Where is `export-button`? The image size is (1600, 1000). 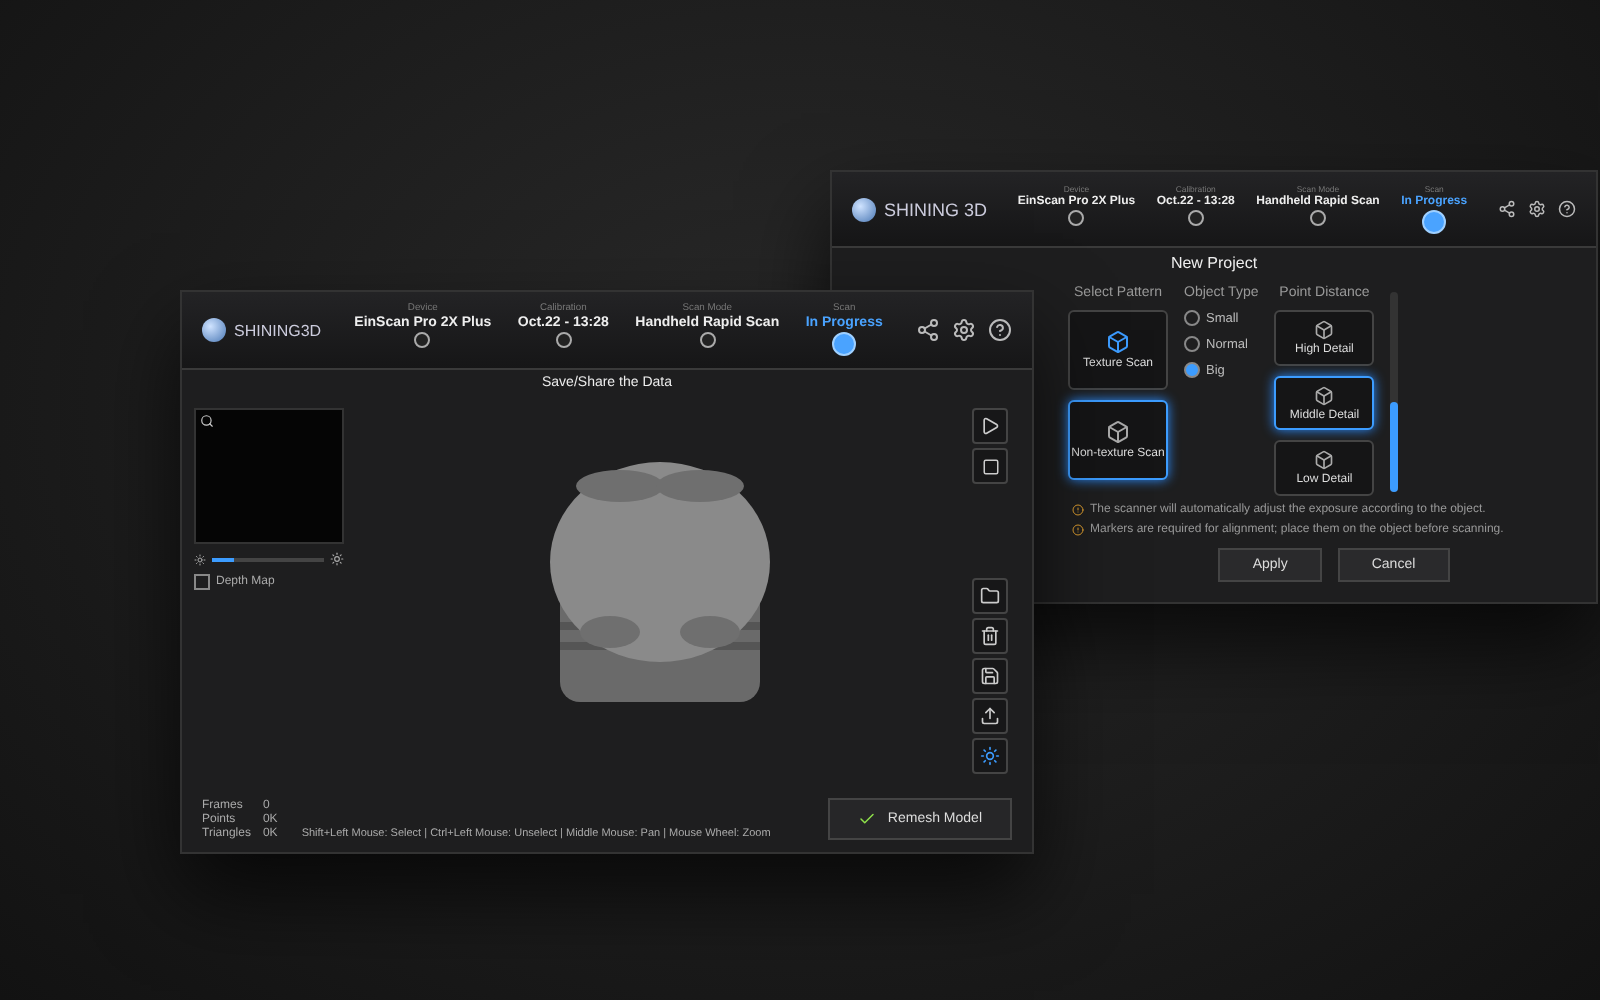 export-button is located at coordinates (990, 716).